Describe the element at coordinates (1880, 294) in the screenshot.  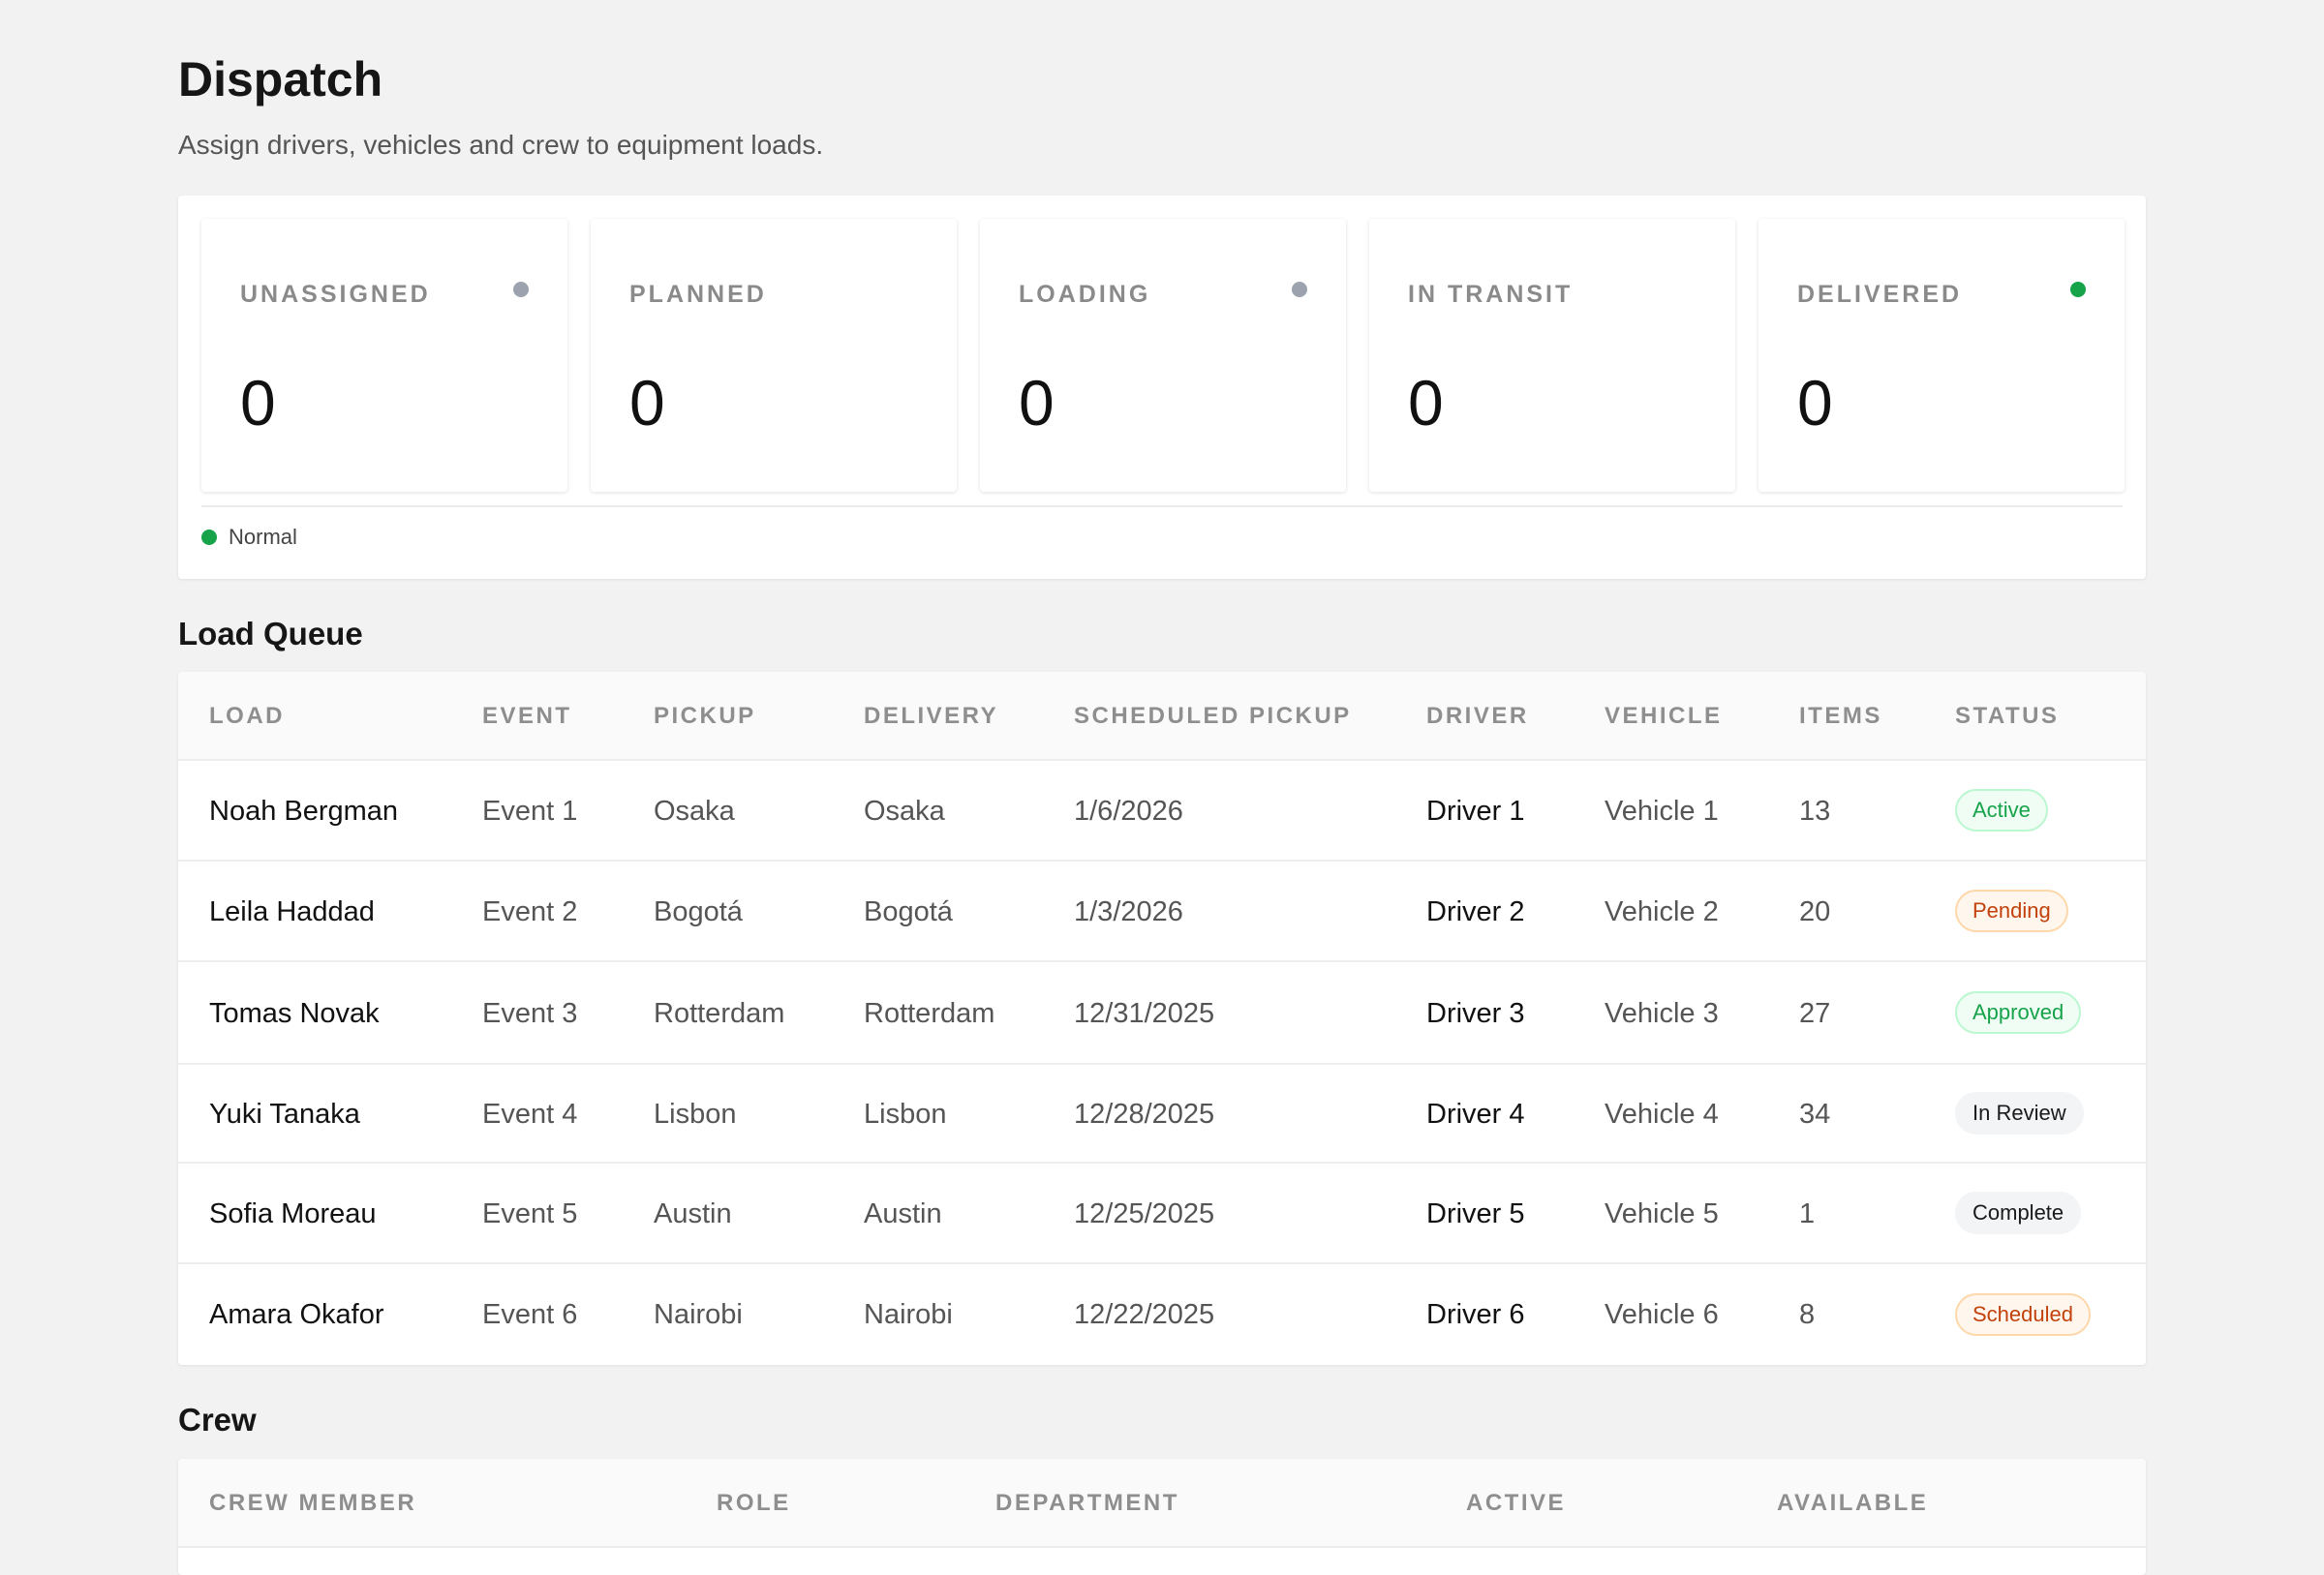
I see `stat-label: DELIVERED` at that location.